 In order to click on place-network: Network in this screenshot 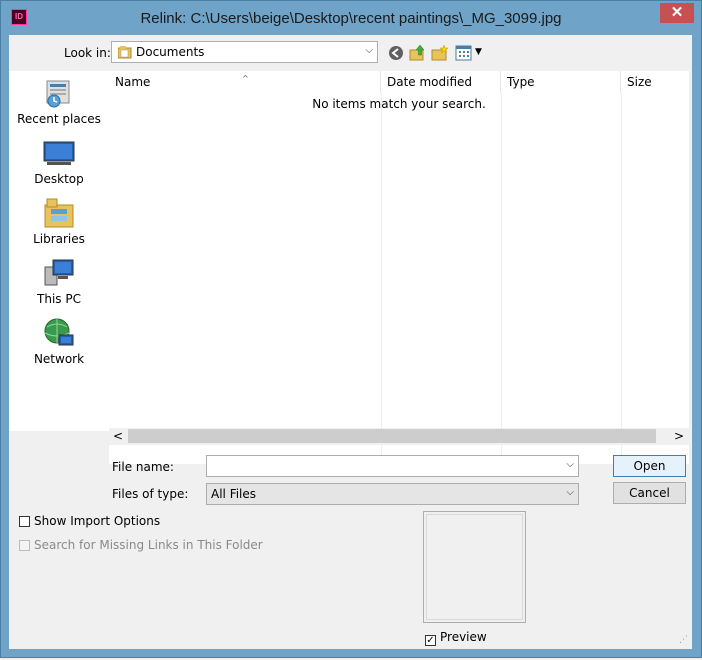, I will do `click(59, 341)`.